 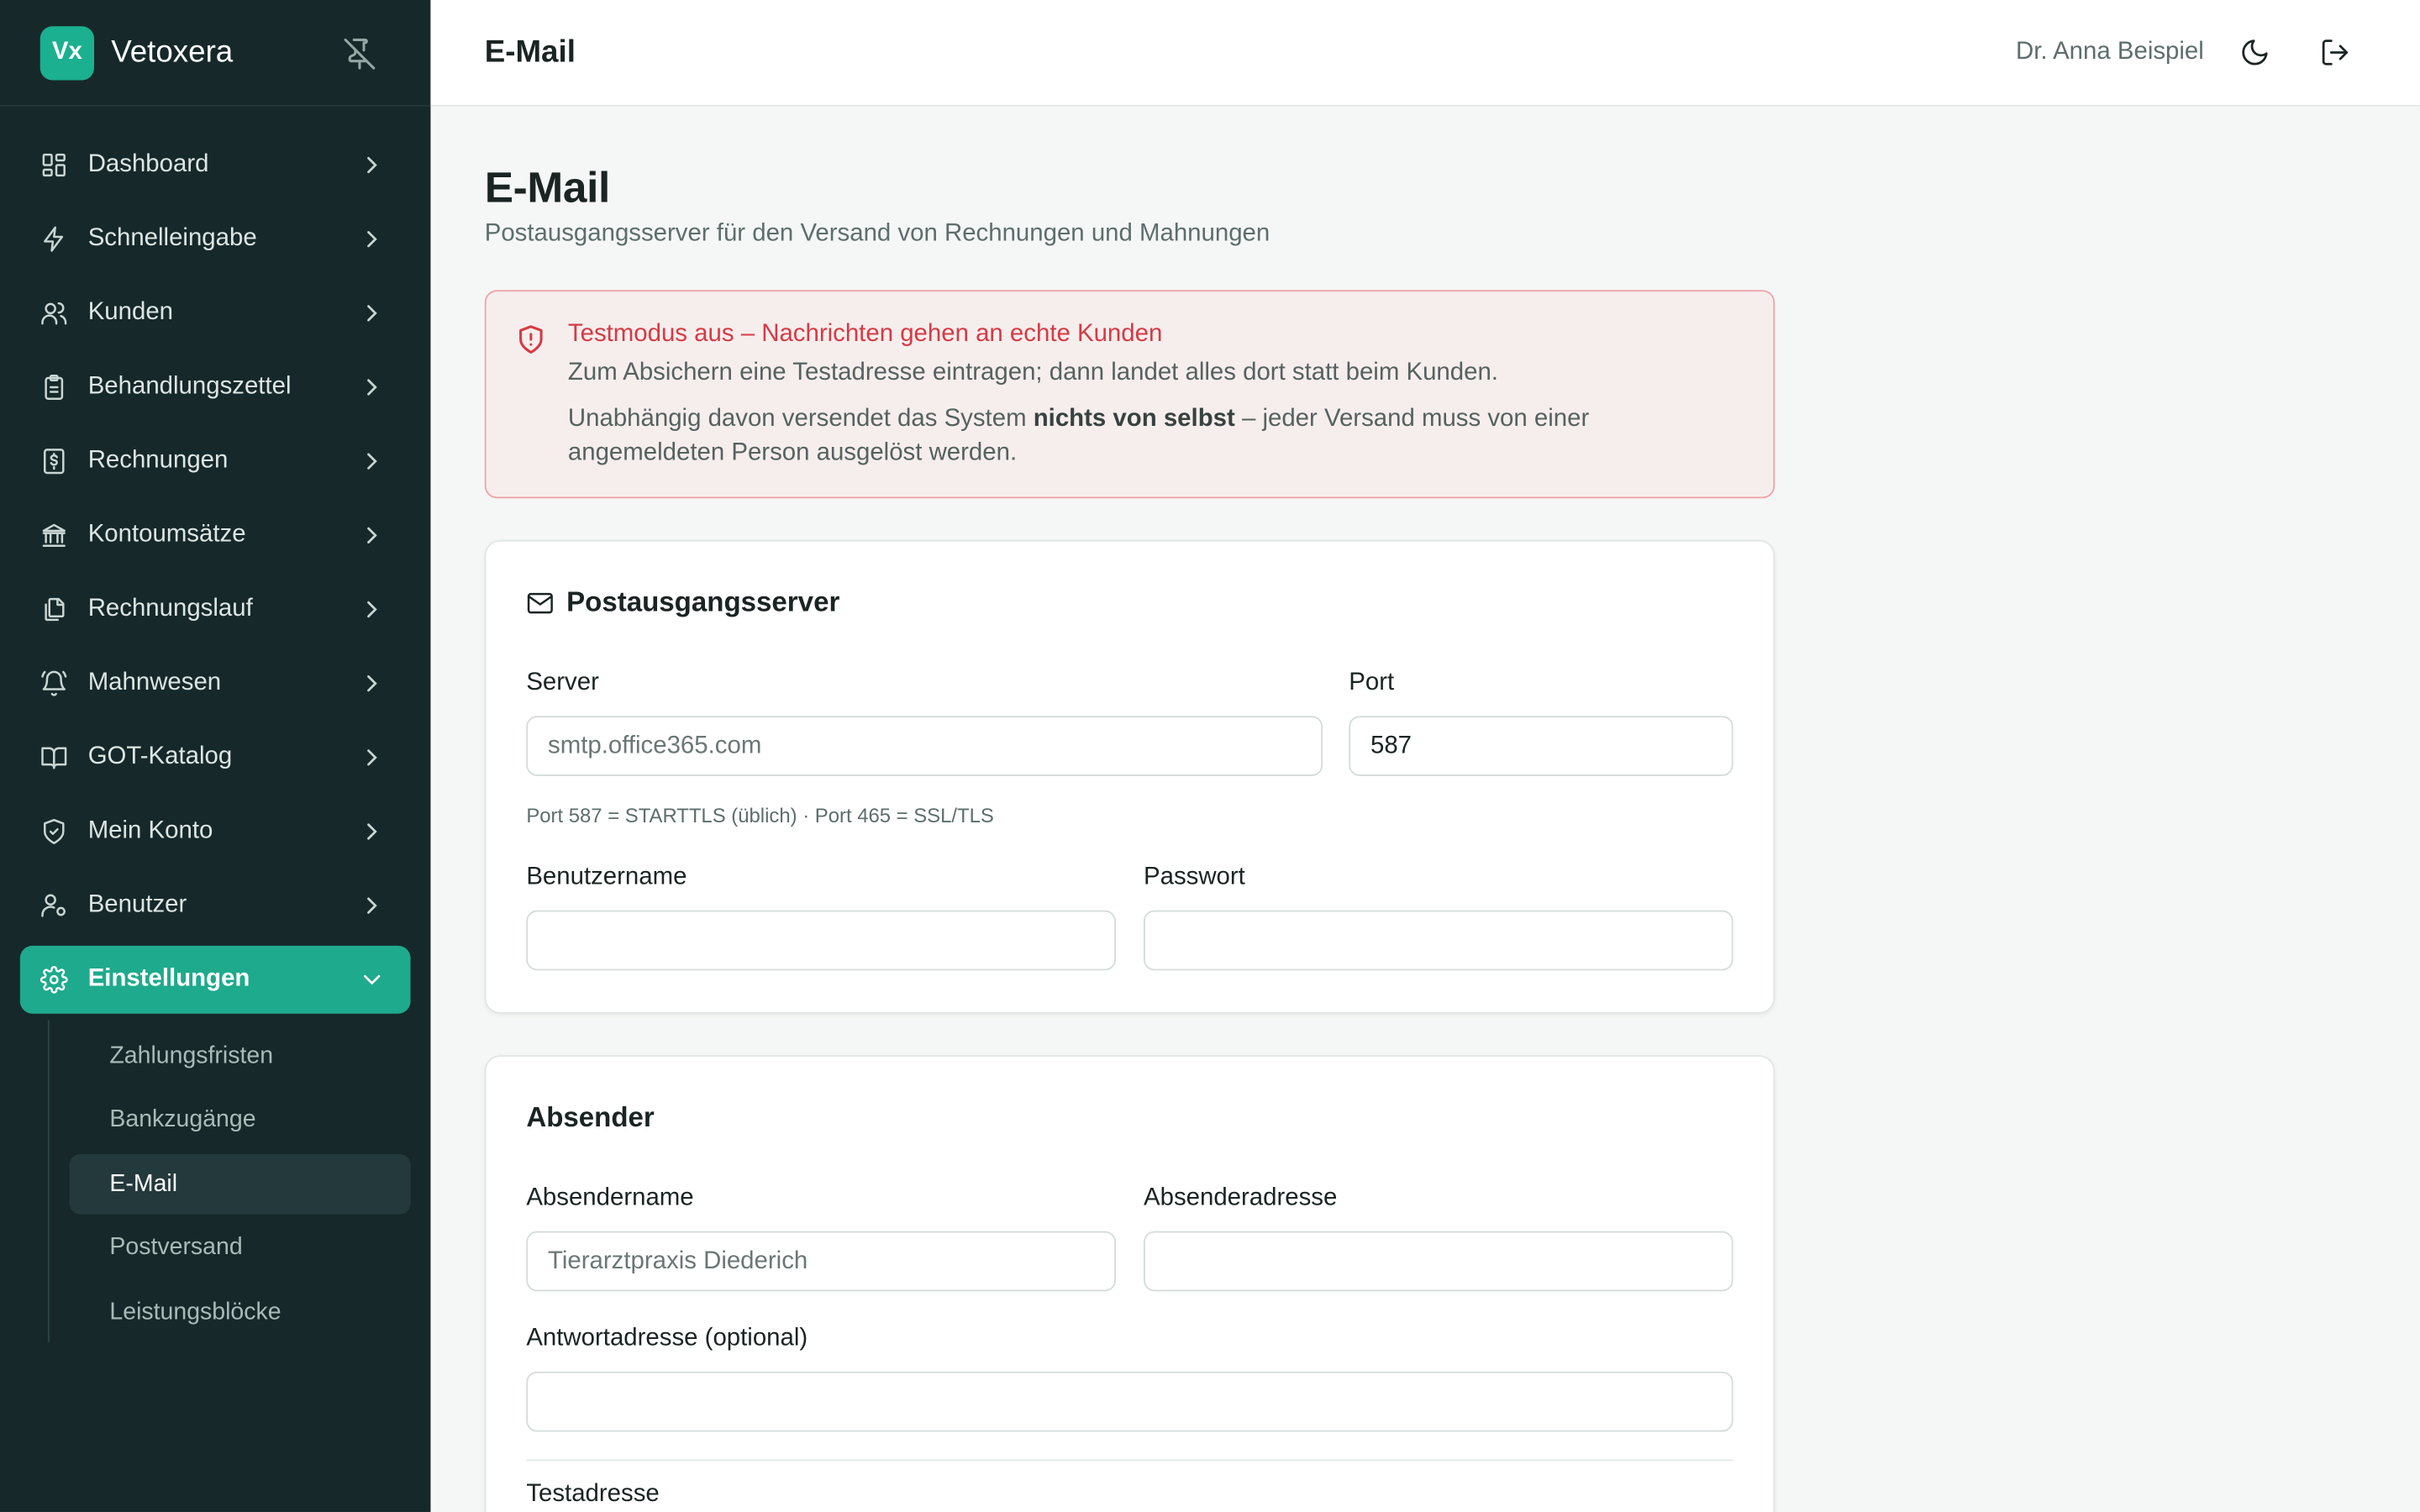 I want to click on reply-address-input, so click(x=1130, y=1401).